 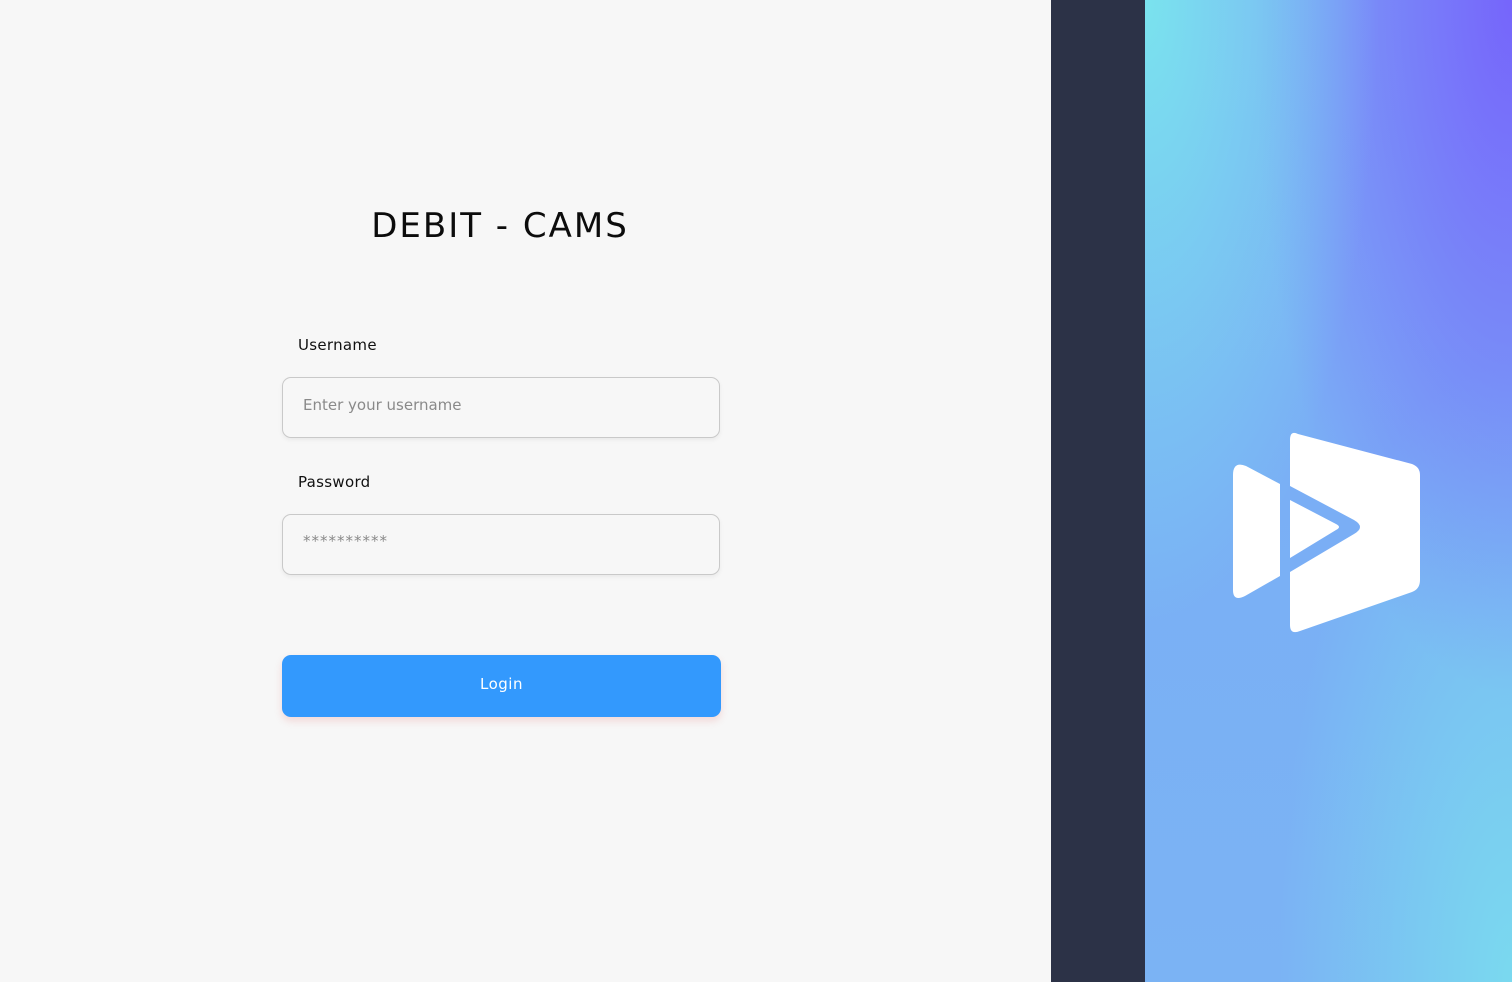 What do you see at coordinates (500, 226) in the screenshot?
I see `app-title: DEBIT - CAMS` at bounding box center [500, 226].